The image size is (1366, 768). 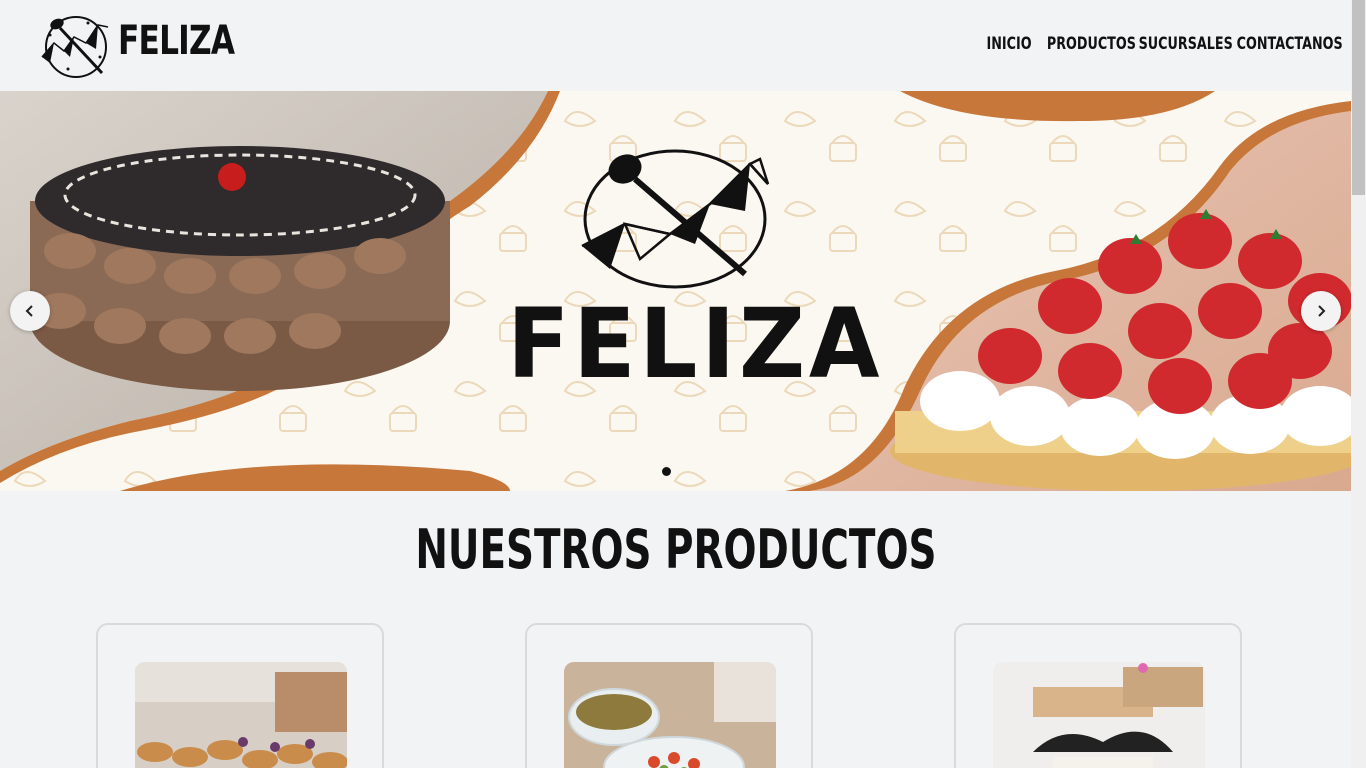 I want to click on products-section-title: NUESTROS PRODUCTOS, so click(x=675, y=549).